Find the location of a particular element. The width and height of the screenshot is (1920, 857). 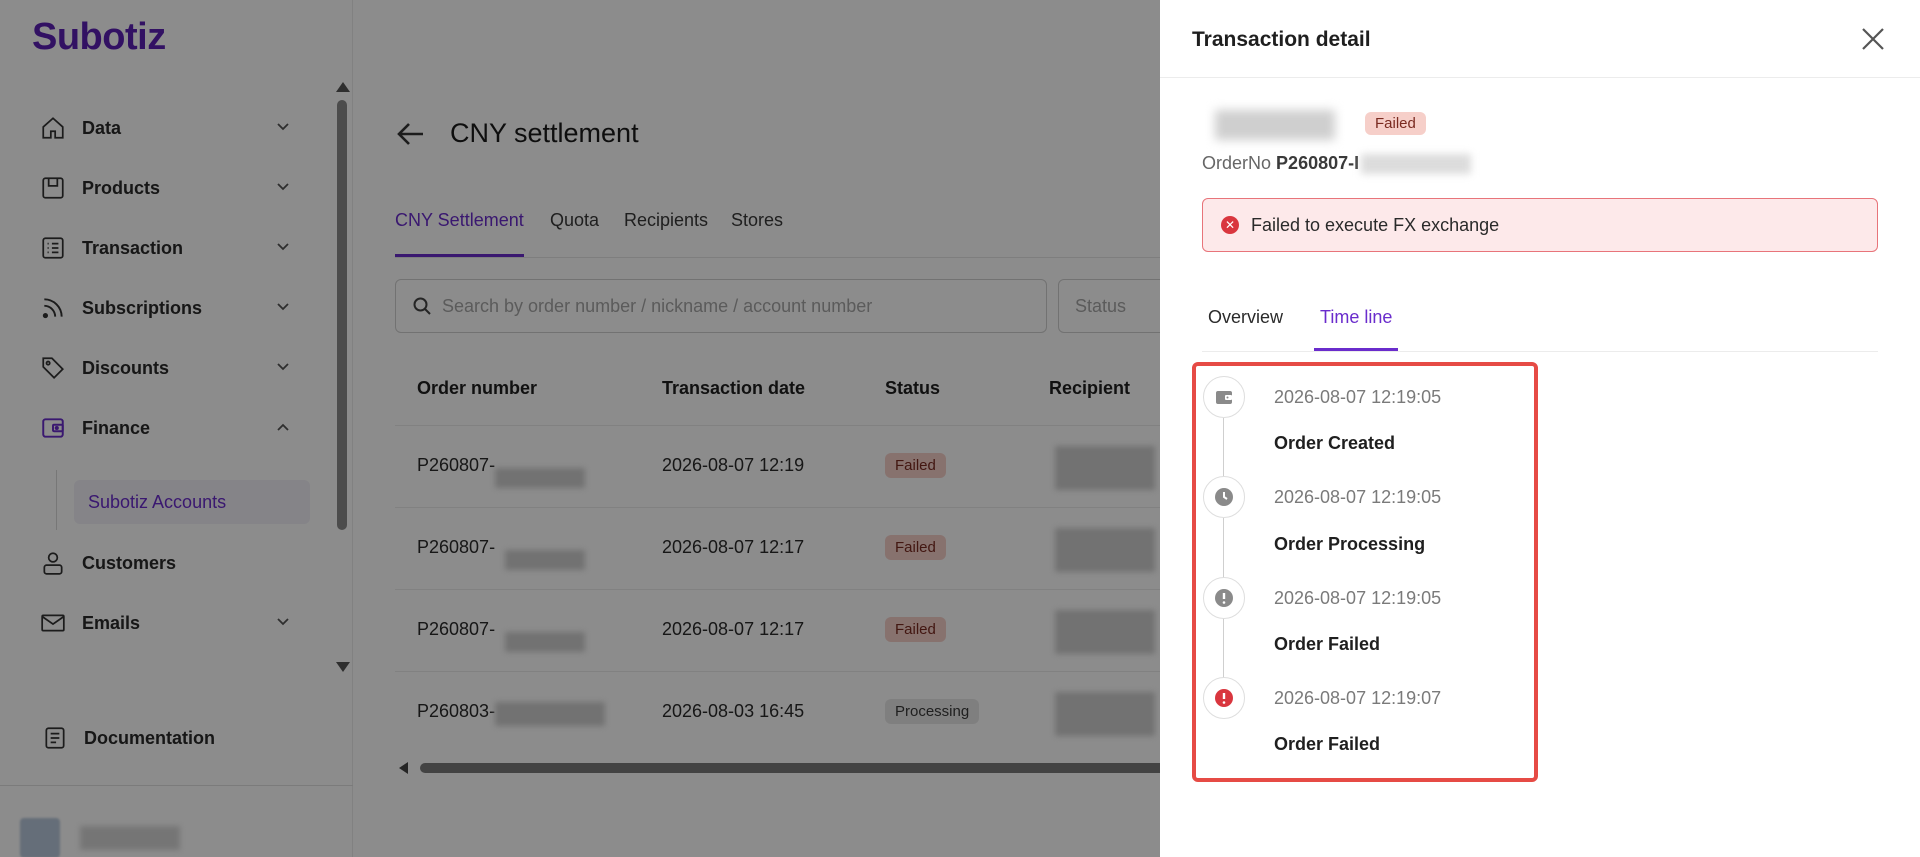

tab-overview: Overview is located at coordinates (1245, 329).